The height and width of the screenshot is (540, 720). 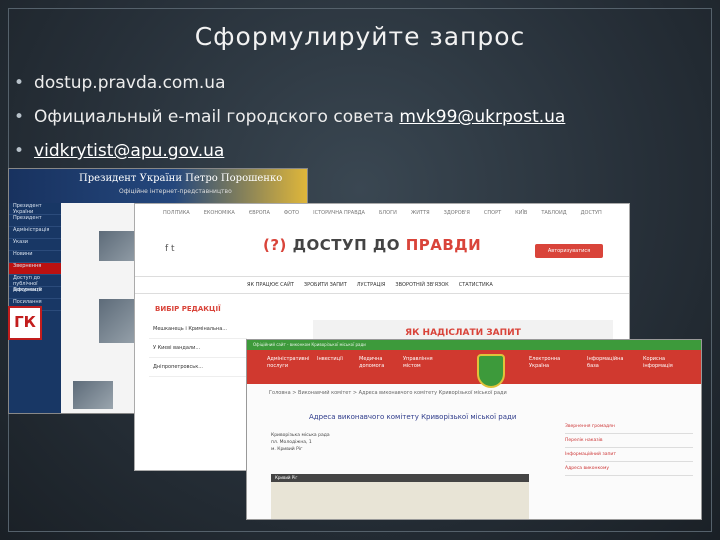 I want to click on kryvyi-menu-item: Медична допомога, so click(x=379, y=363).